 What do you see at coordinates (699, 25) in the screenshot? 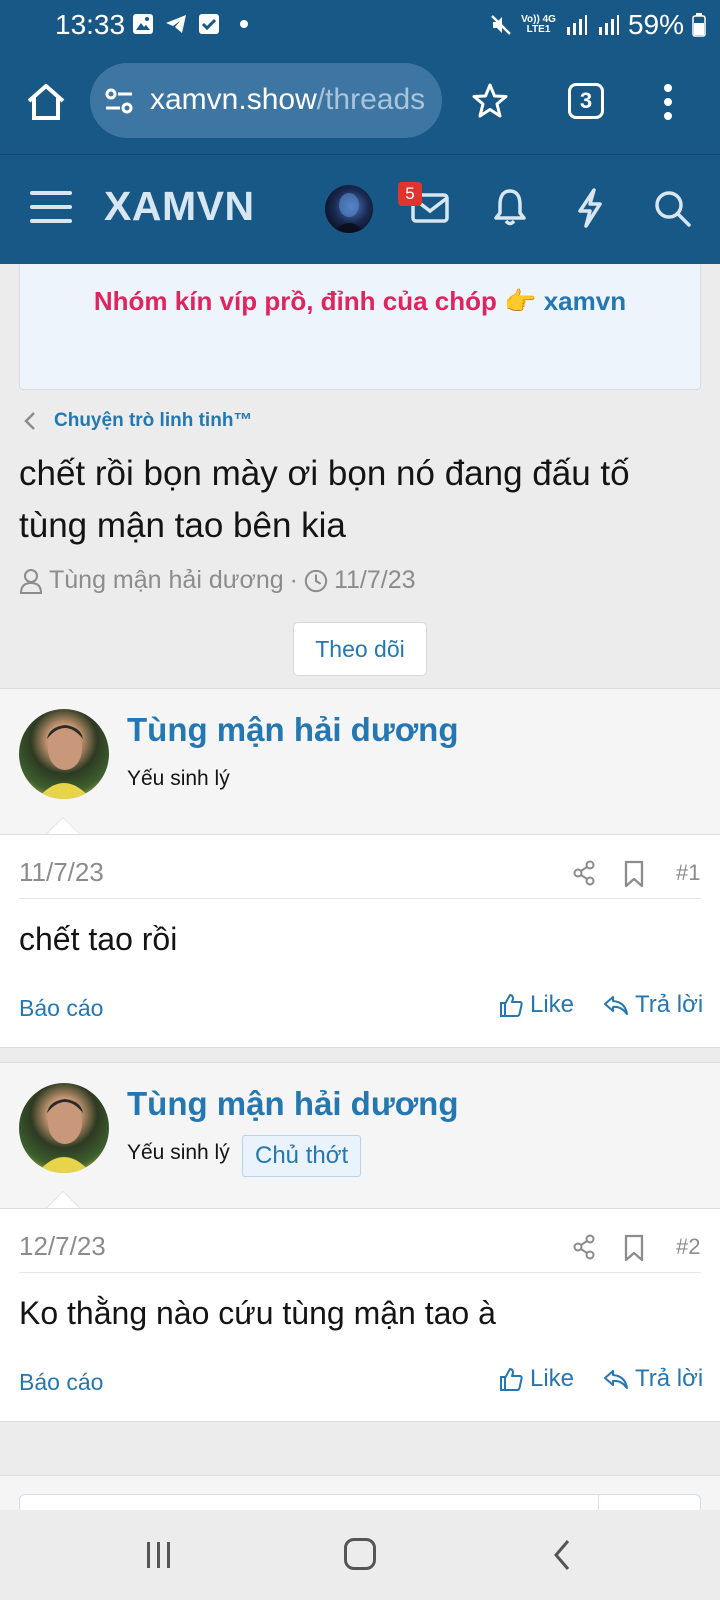
I see `battery-icon` at bounding box center [699, 25].